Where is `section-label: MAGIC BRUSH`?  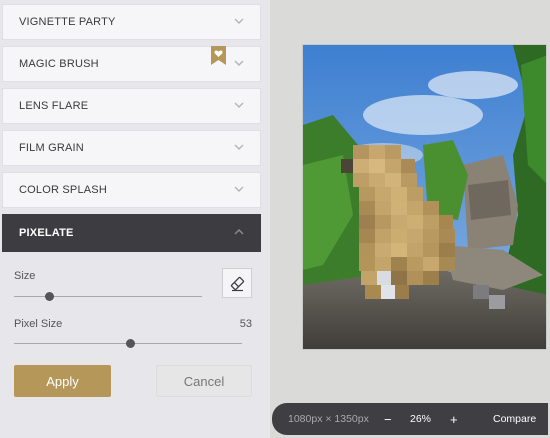 section-label: MAGIC BRUSH is located at coordinates (59, 64).